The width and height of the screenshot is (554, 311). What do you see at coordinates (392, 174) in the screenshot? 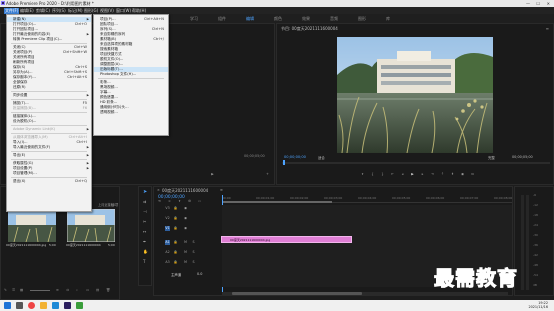
I see `go-to-in-icon: ⇤` at bounding box center [392, 174].